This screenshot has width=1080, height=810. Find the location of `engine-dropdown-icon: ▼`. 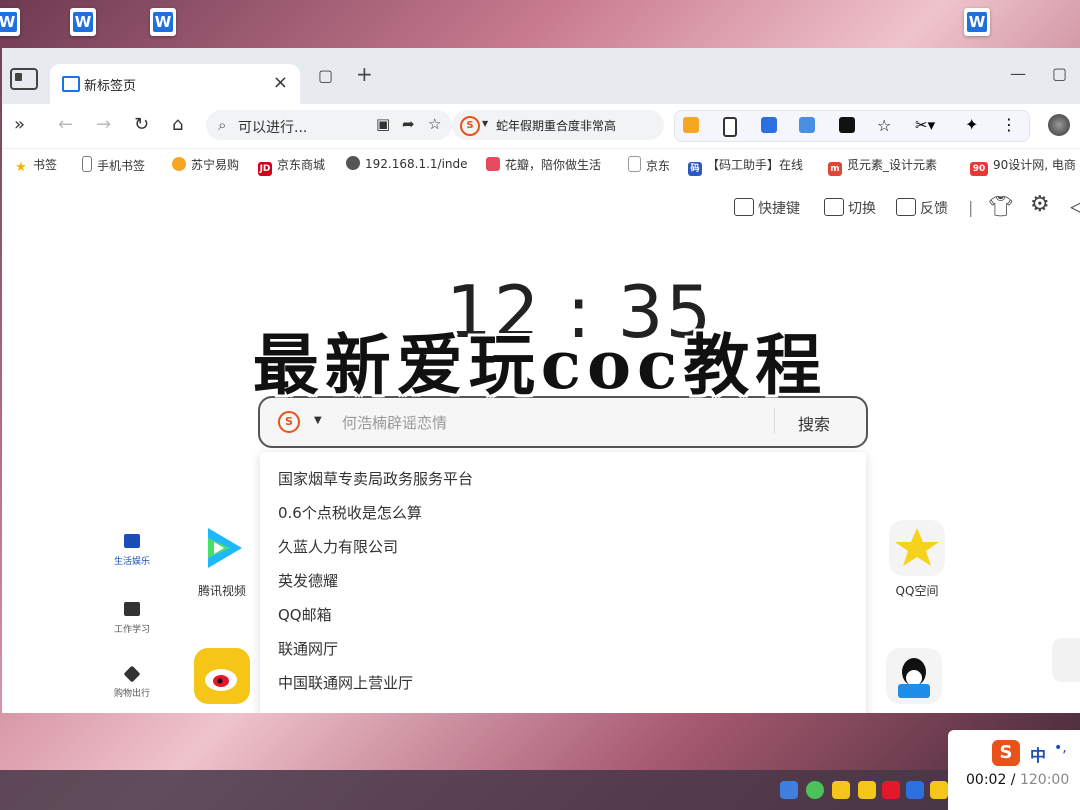

engine-dropdown-icon: ▼ is located at coordinates (318, 420).